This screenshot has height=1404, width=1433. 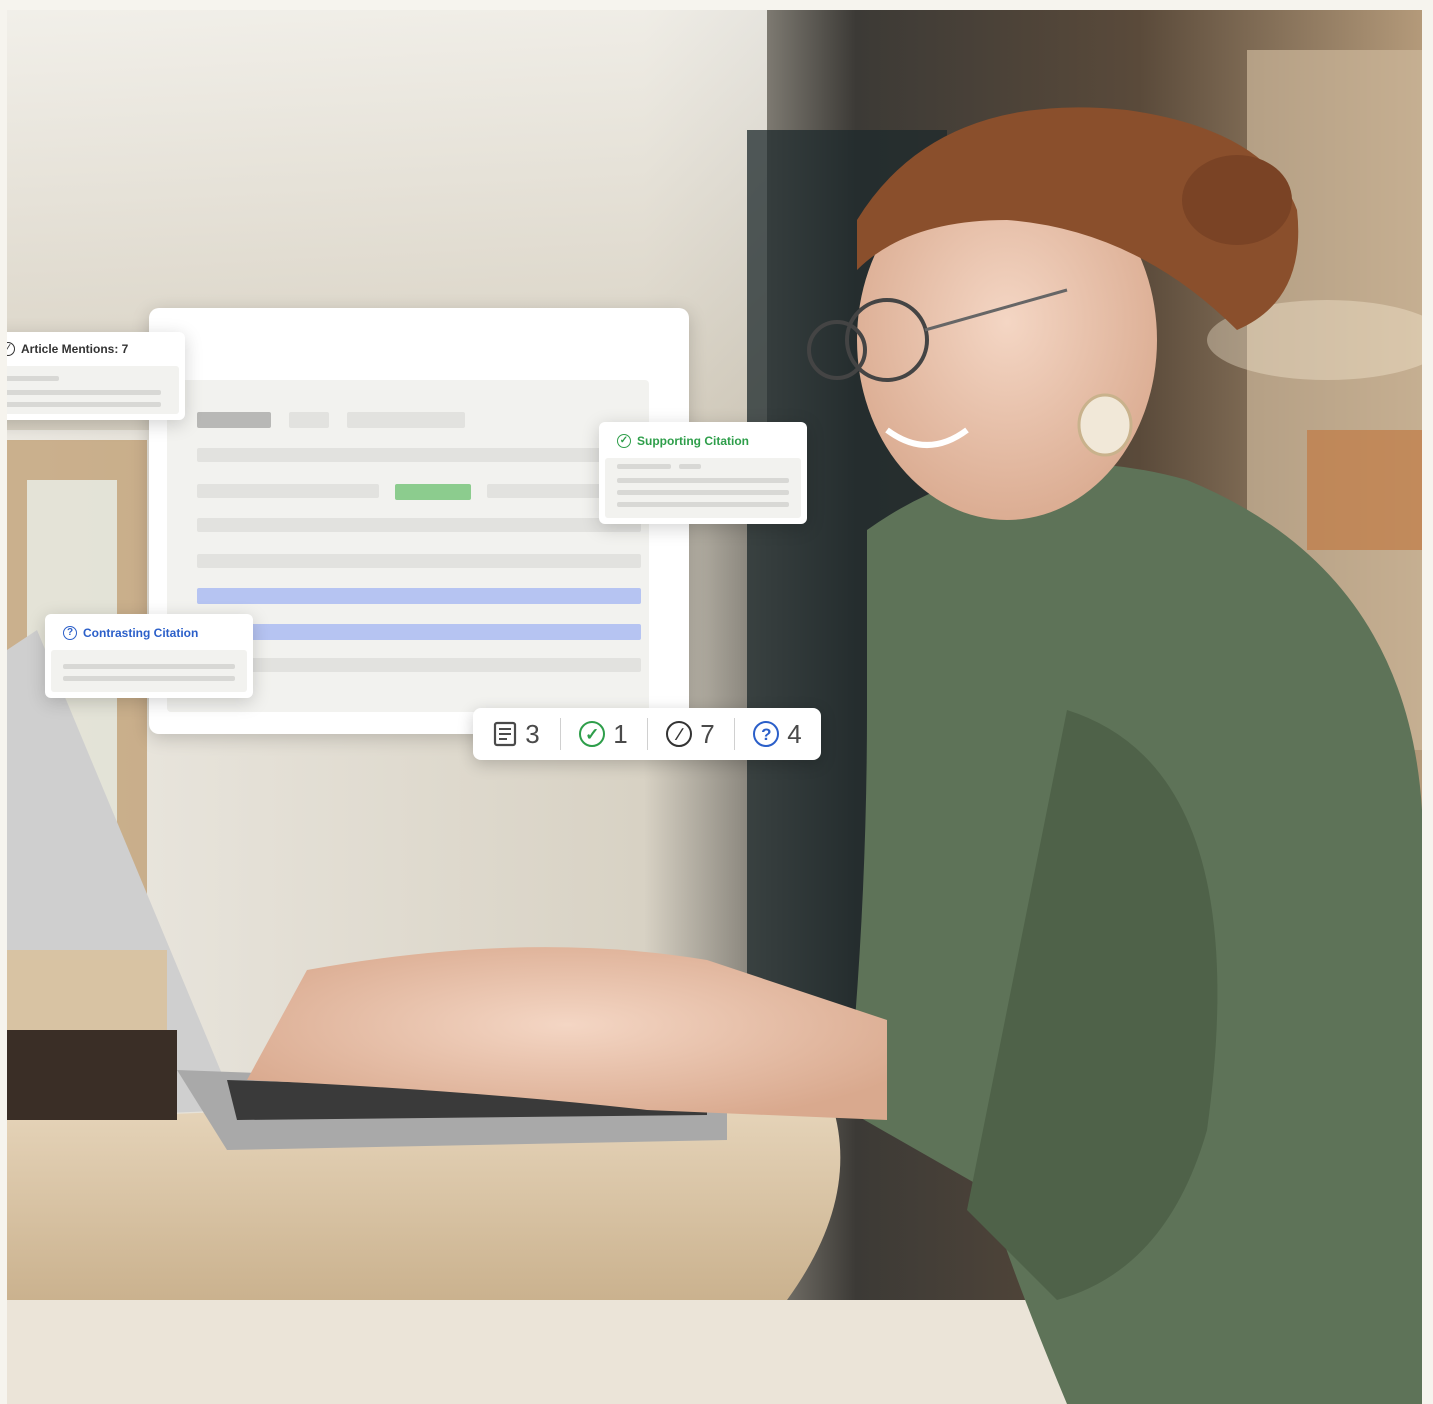 I want to click on contrasting-citation-label: Contrasting Citation, so click(x=141, y=633).